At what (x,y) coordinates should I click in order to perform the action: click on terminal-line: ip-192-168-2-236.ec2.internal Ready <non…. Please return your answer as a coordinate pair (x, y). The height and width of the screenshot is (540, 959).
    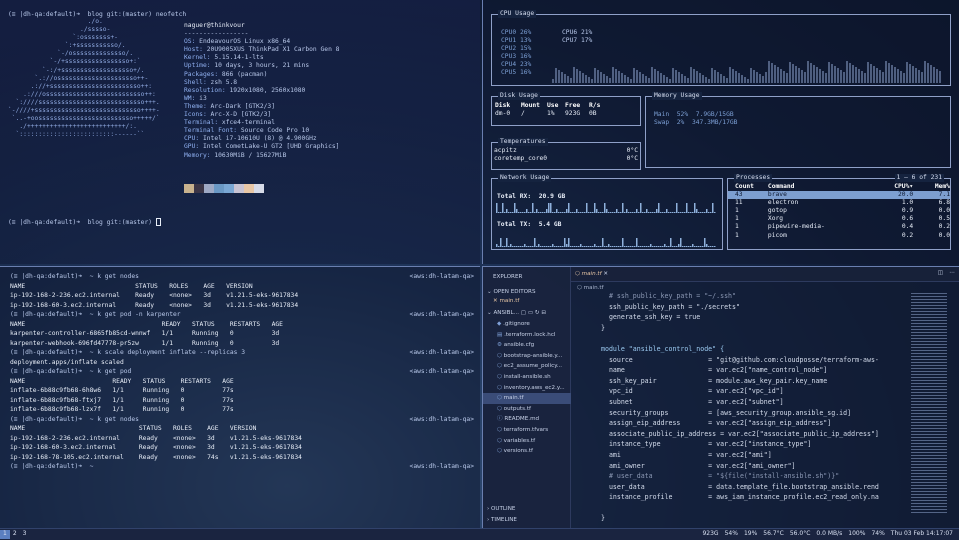
    Looking at the image, I should click on (154, 295).